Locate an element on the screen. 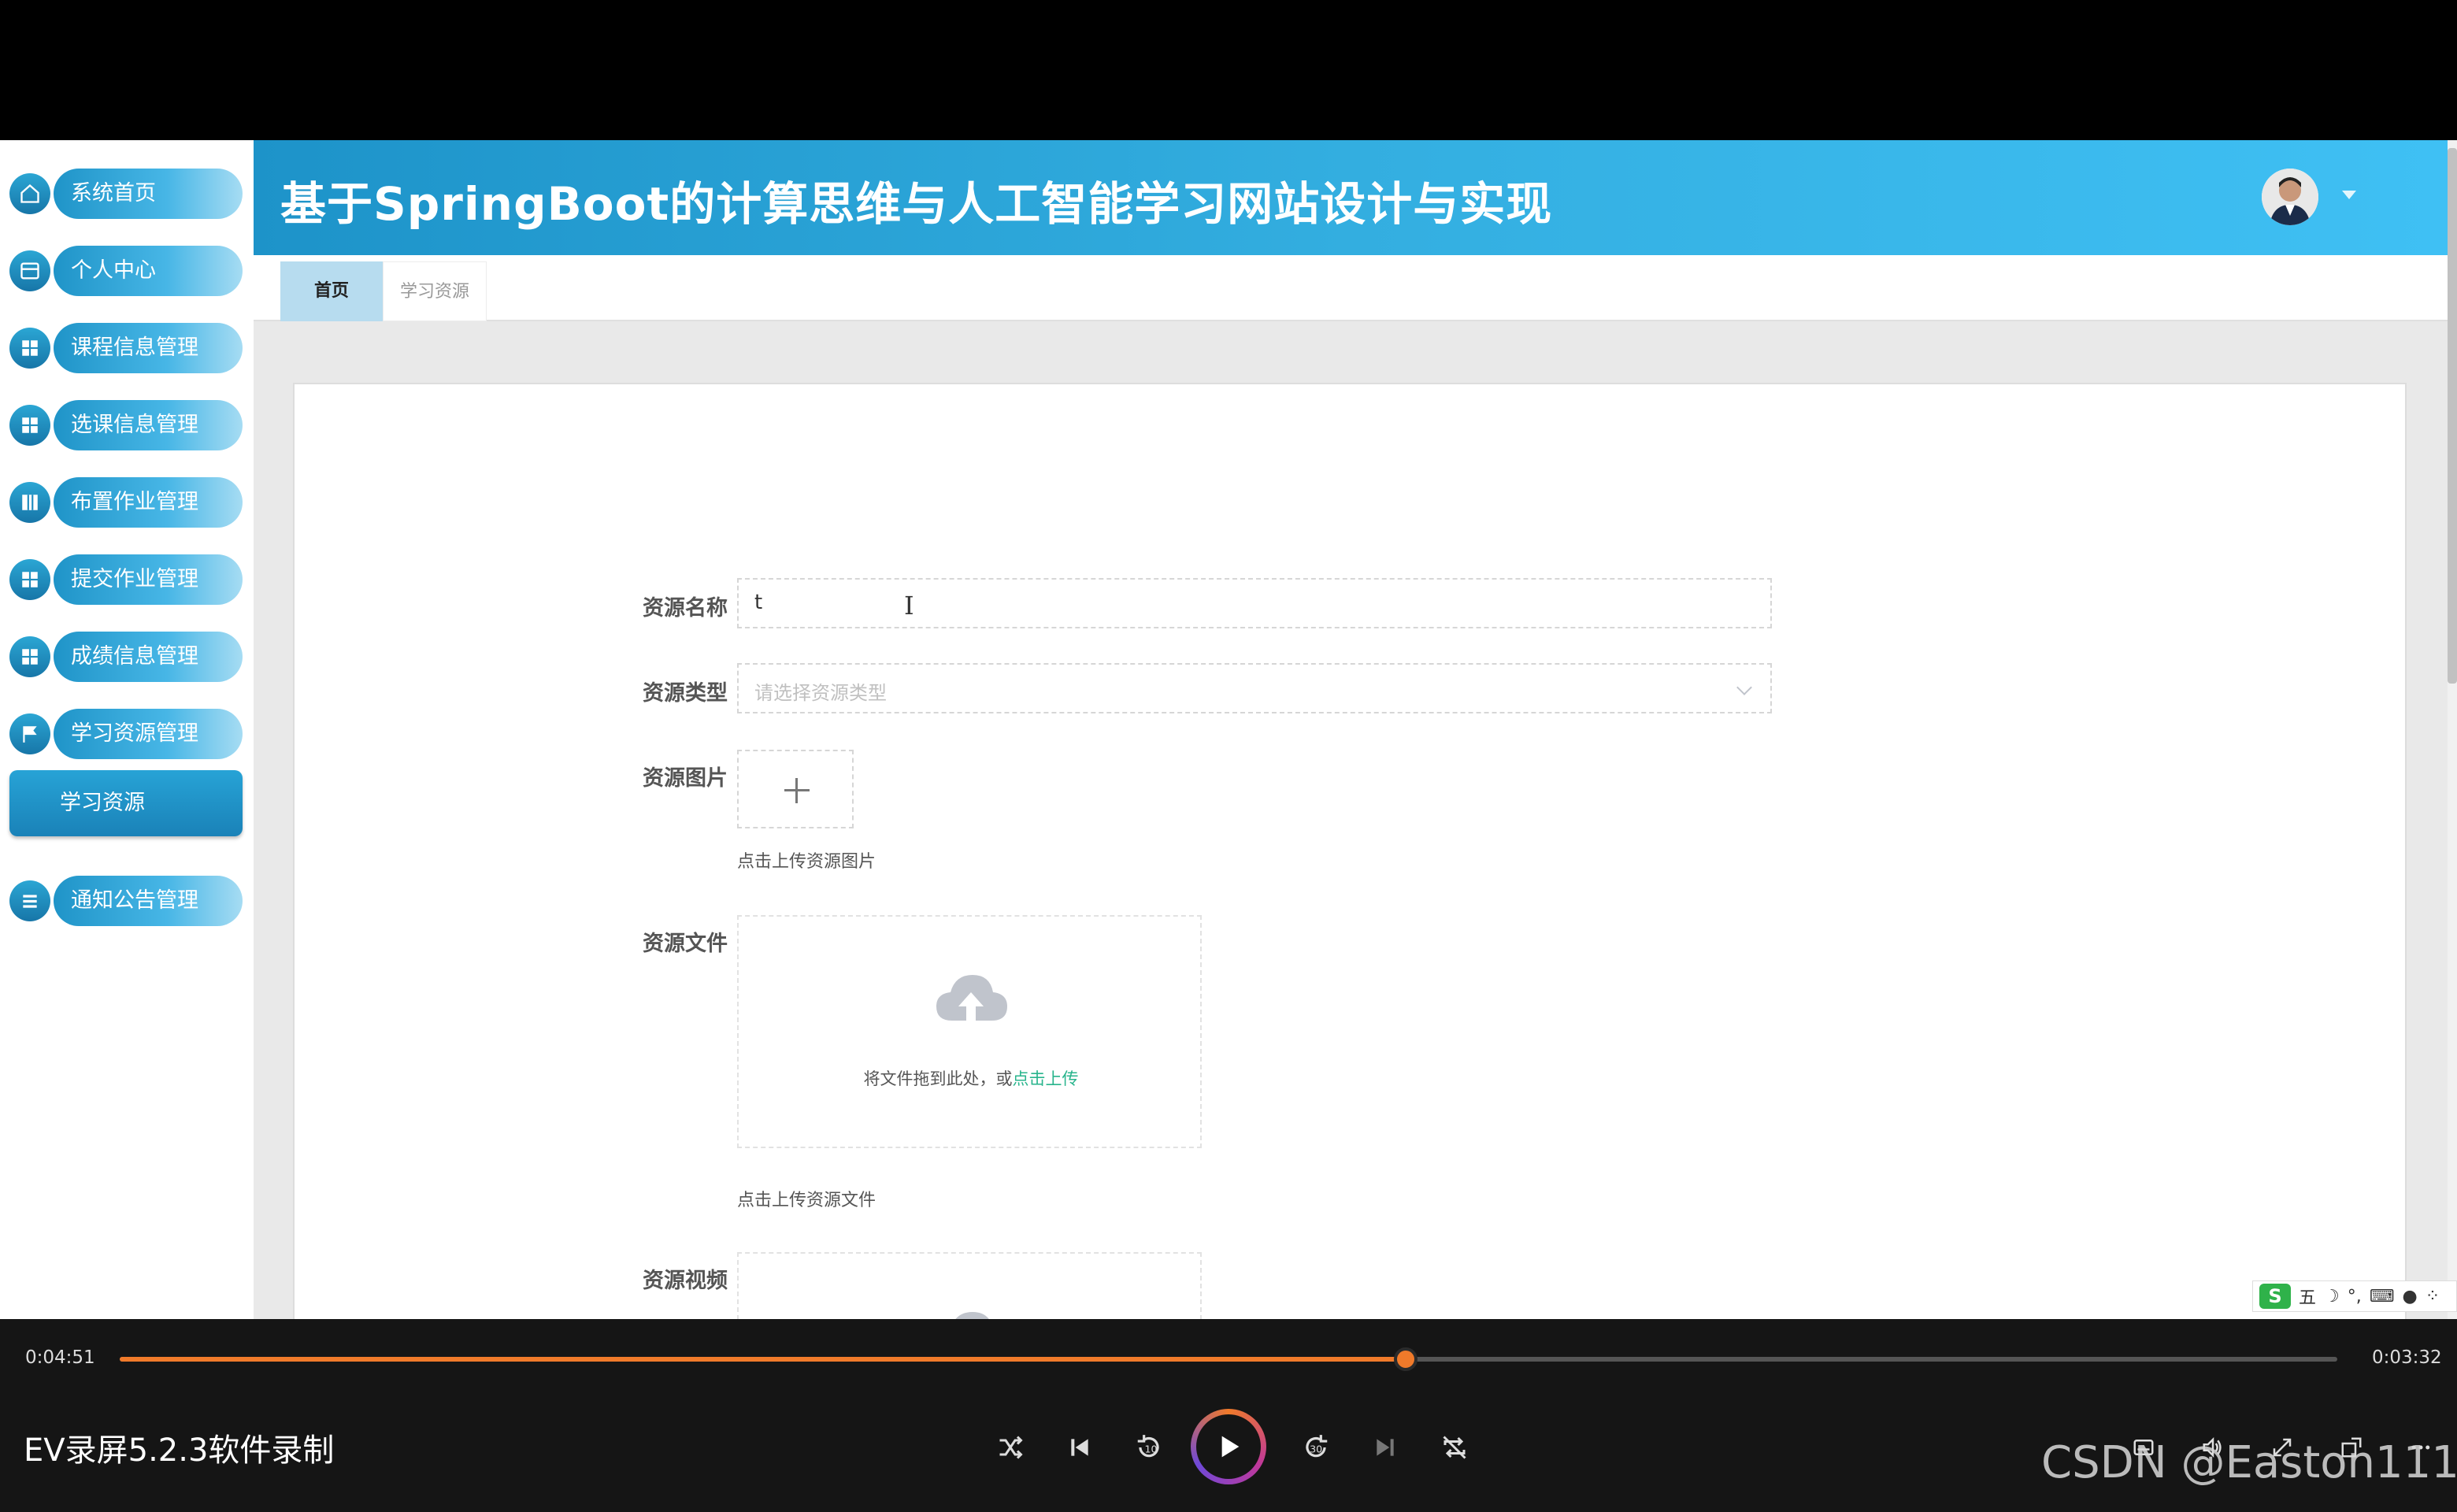  play-icon is located at coordinates (1228, 1446).